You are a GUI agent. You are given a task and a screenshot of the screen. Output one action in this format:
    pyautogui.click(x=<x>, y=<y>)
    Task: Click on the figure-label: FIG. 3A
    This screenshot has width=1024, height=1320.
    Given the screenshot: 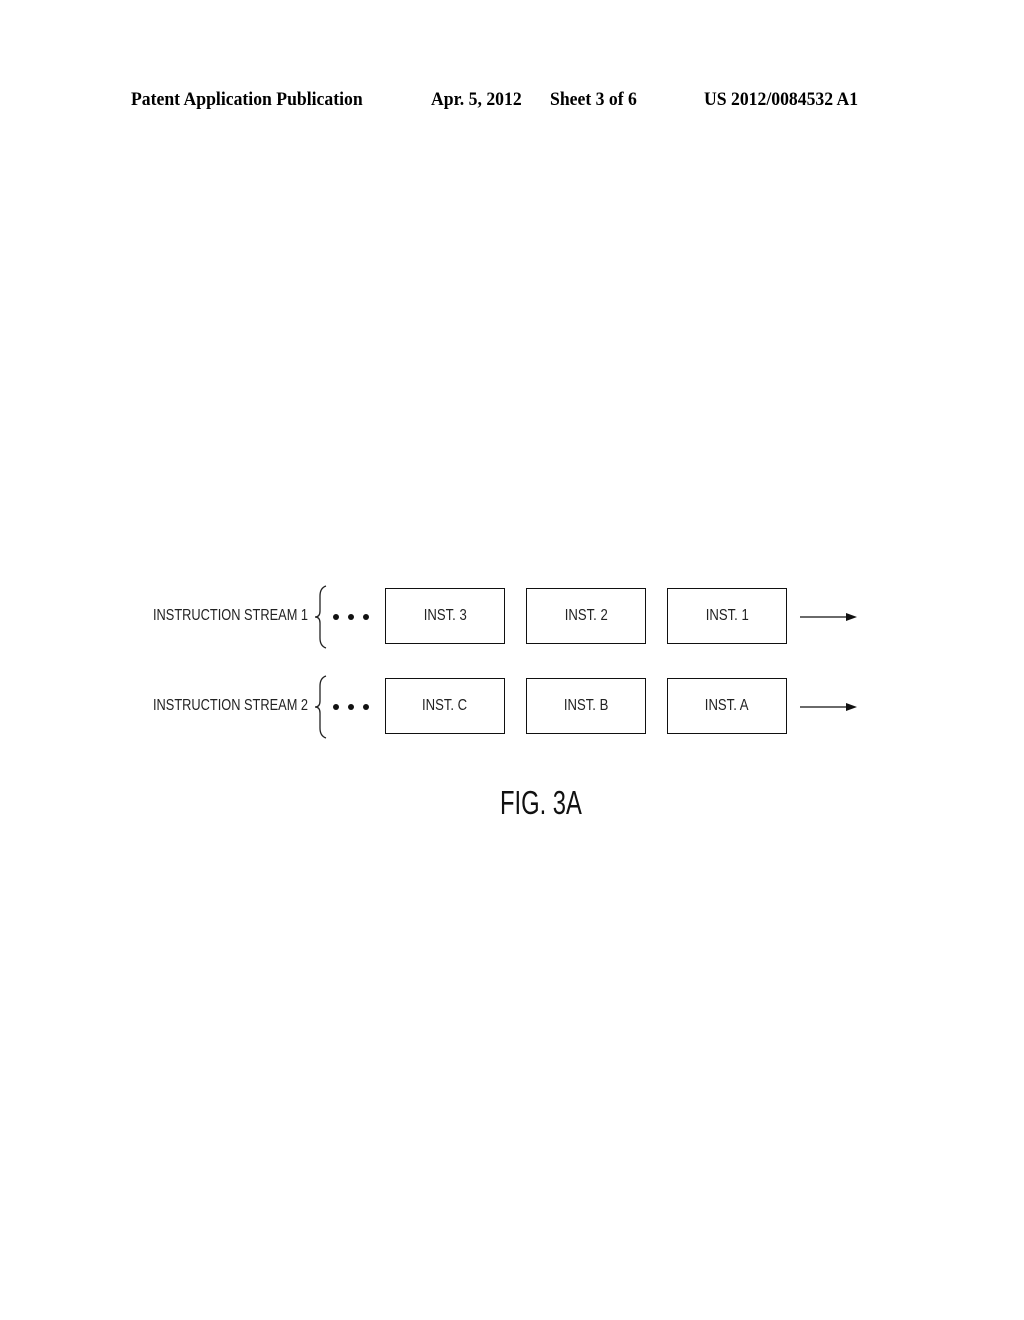 What is the action you would take?
    pyautogui.click(x=541, y=802)
    